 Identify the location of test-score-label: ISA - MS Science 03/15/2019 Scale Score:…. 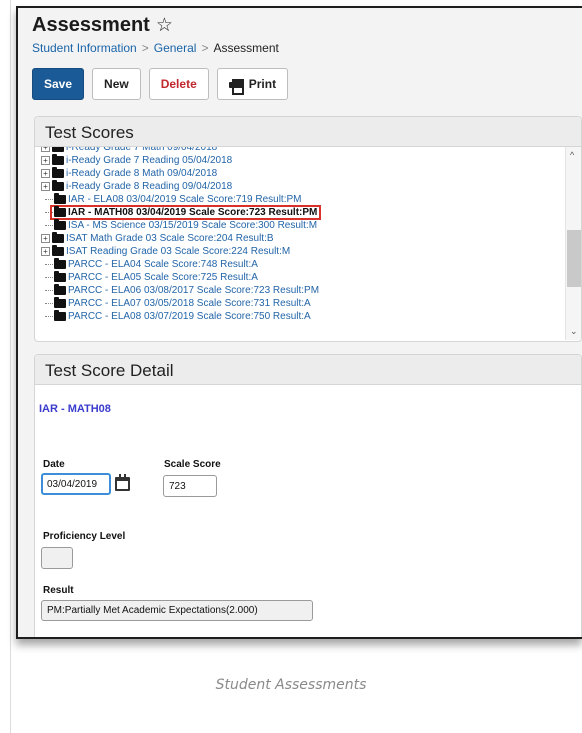
(193, 225).